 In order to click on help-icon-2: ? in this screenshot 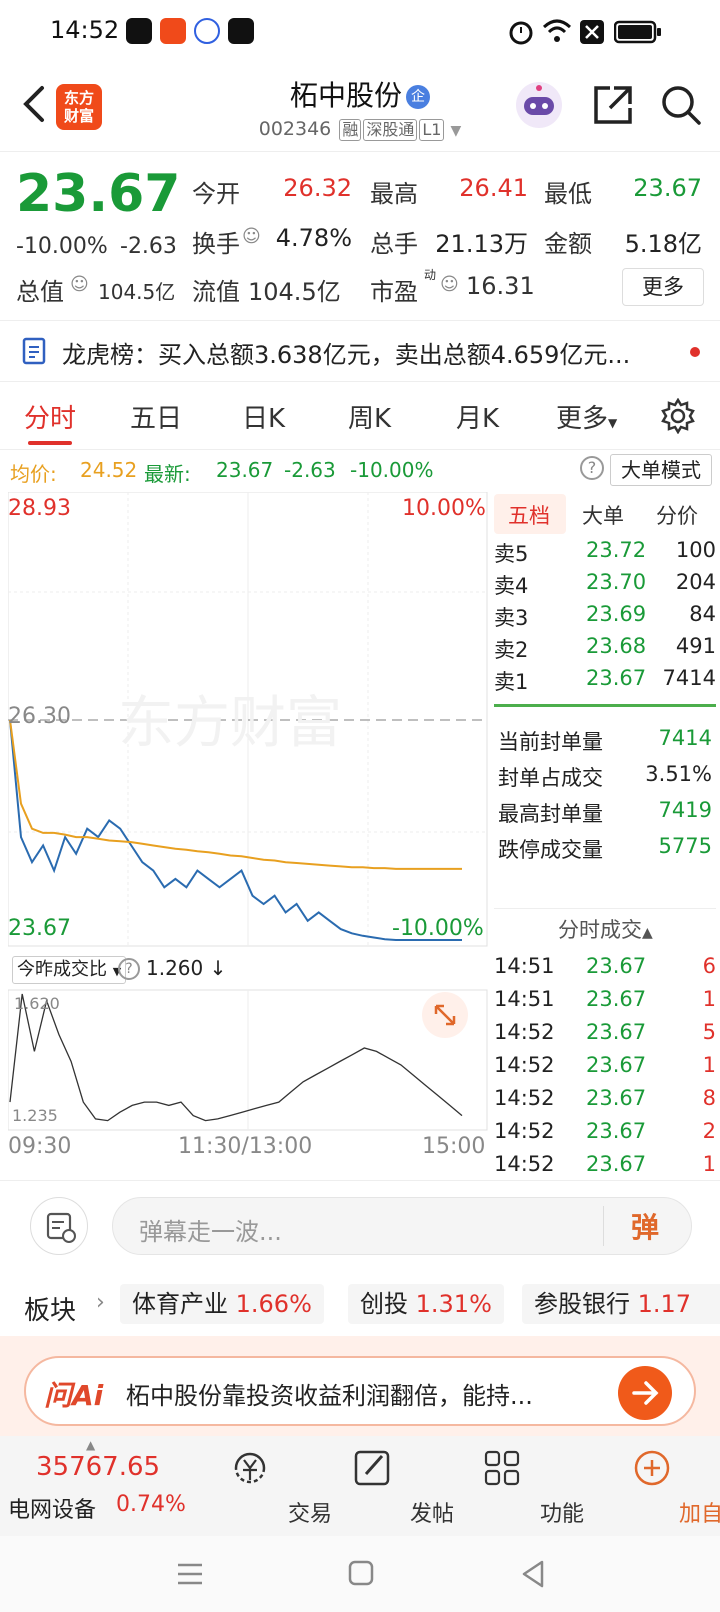, I will do `click(129, 969)`.